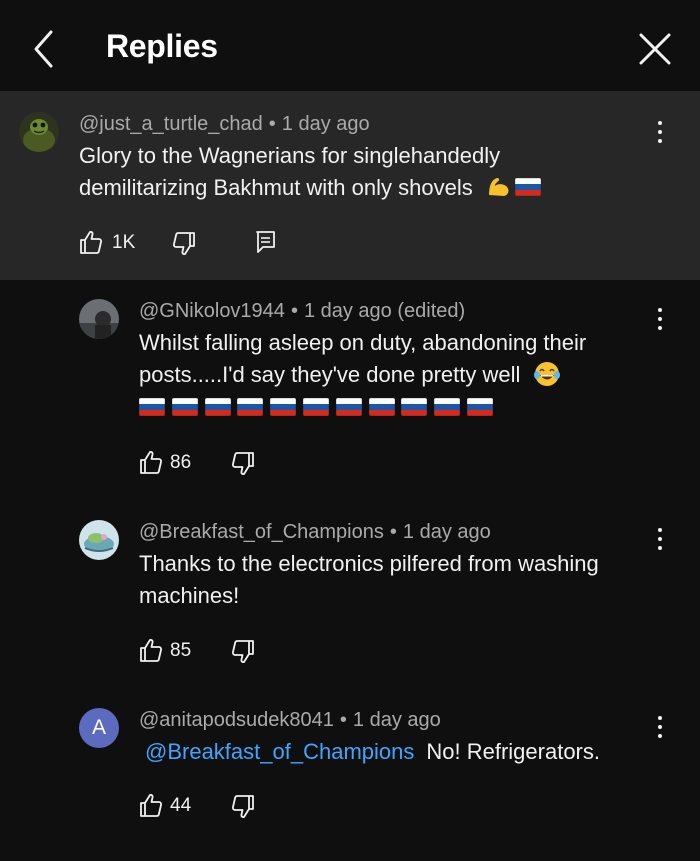 This screenshot has height=861, width=700. I want to click on user-photo-avatar-icon, so click(99, 319).